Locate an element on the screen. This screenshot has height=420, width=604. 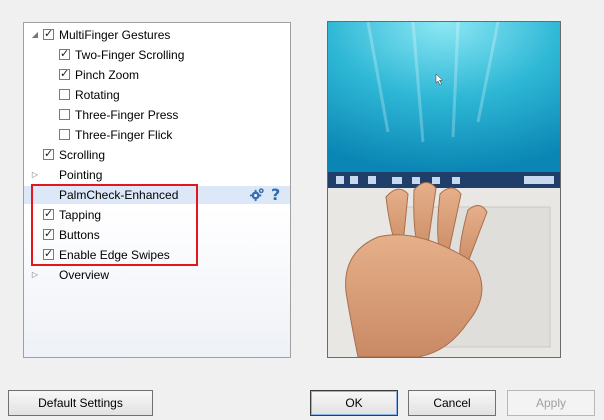
checkbox-buttons is located at coordinates (48, 233).